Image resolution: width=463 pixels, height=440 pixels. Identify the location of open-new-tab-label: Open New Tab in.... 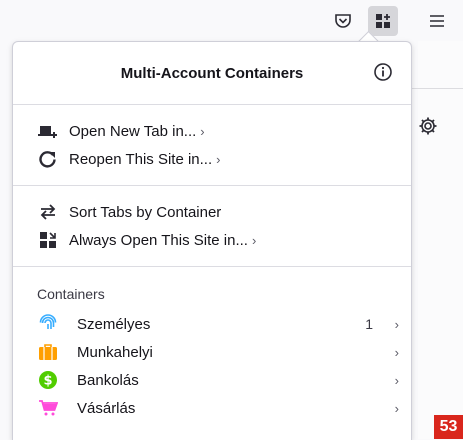
(133, 131).